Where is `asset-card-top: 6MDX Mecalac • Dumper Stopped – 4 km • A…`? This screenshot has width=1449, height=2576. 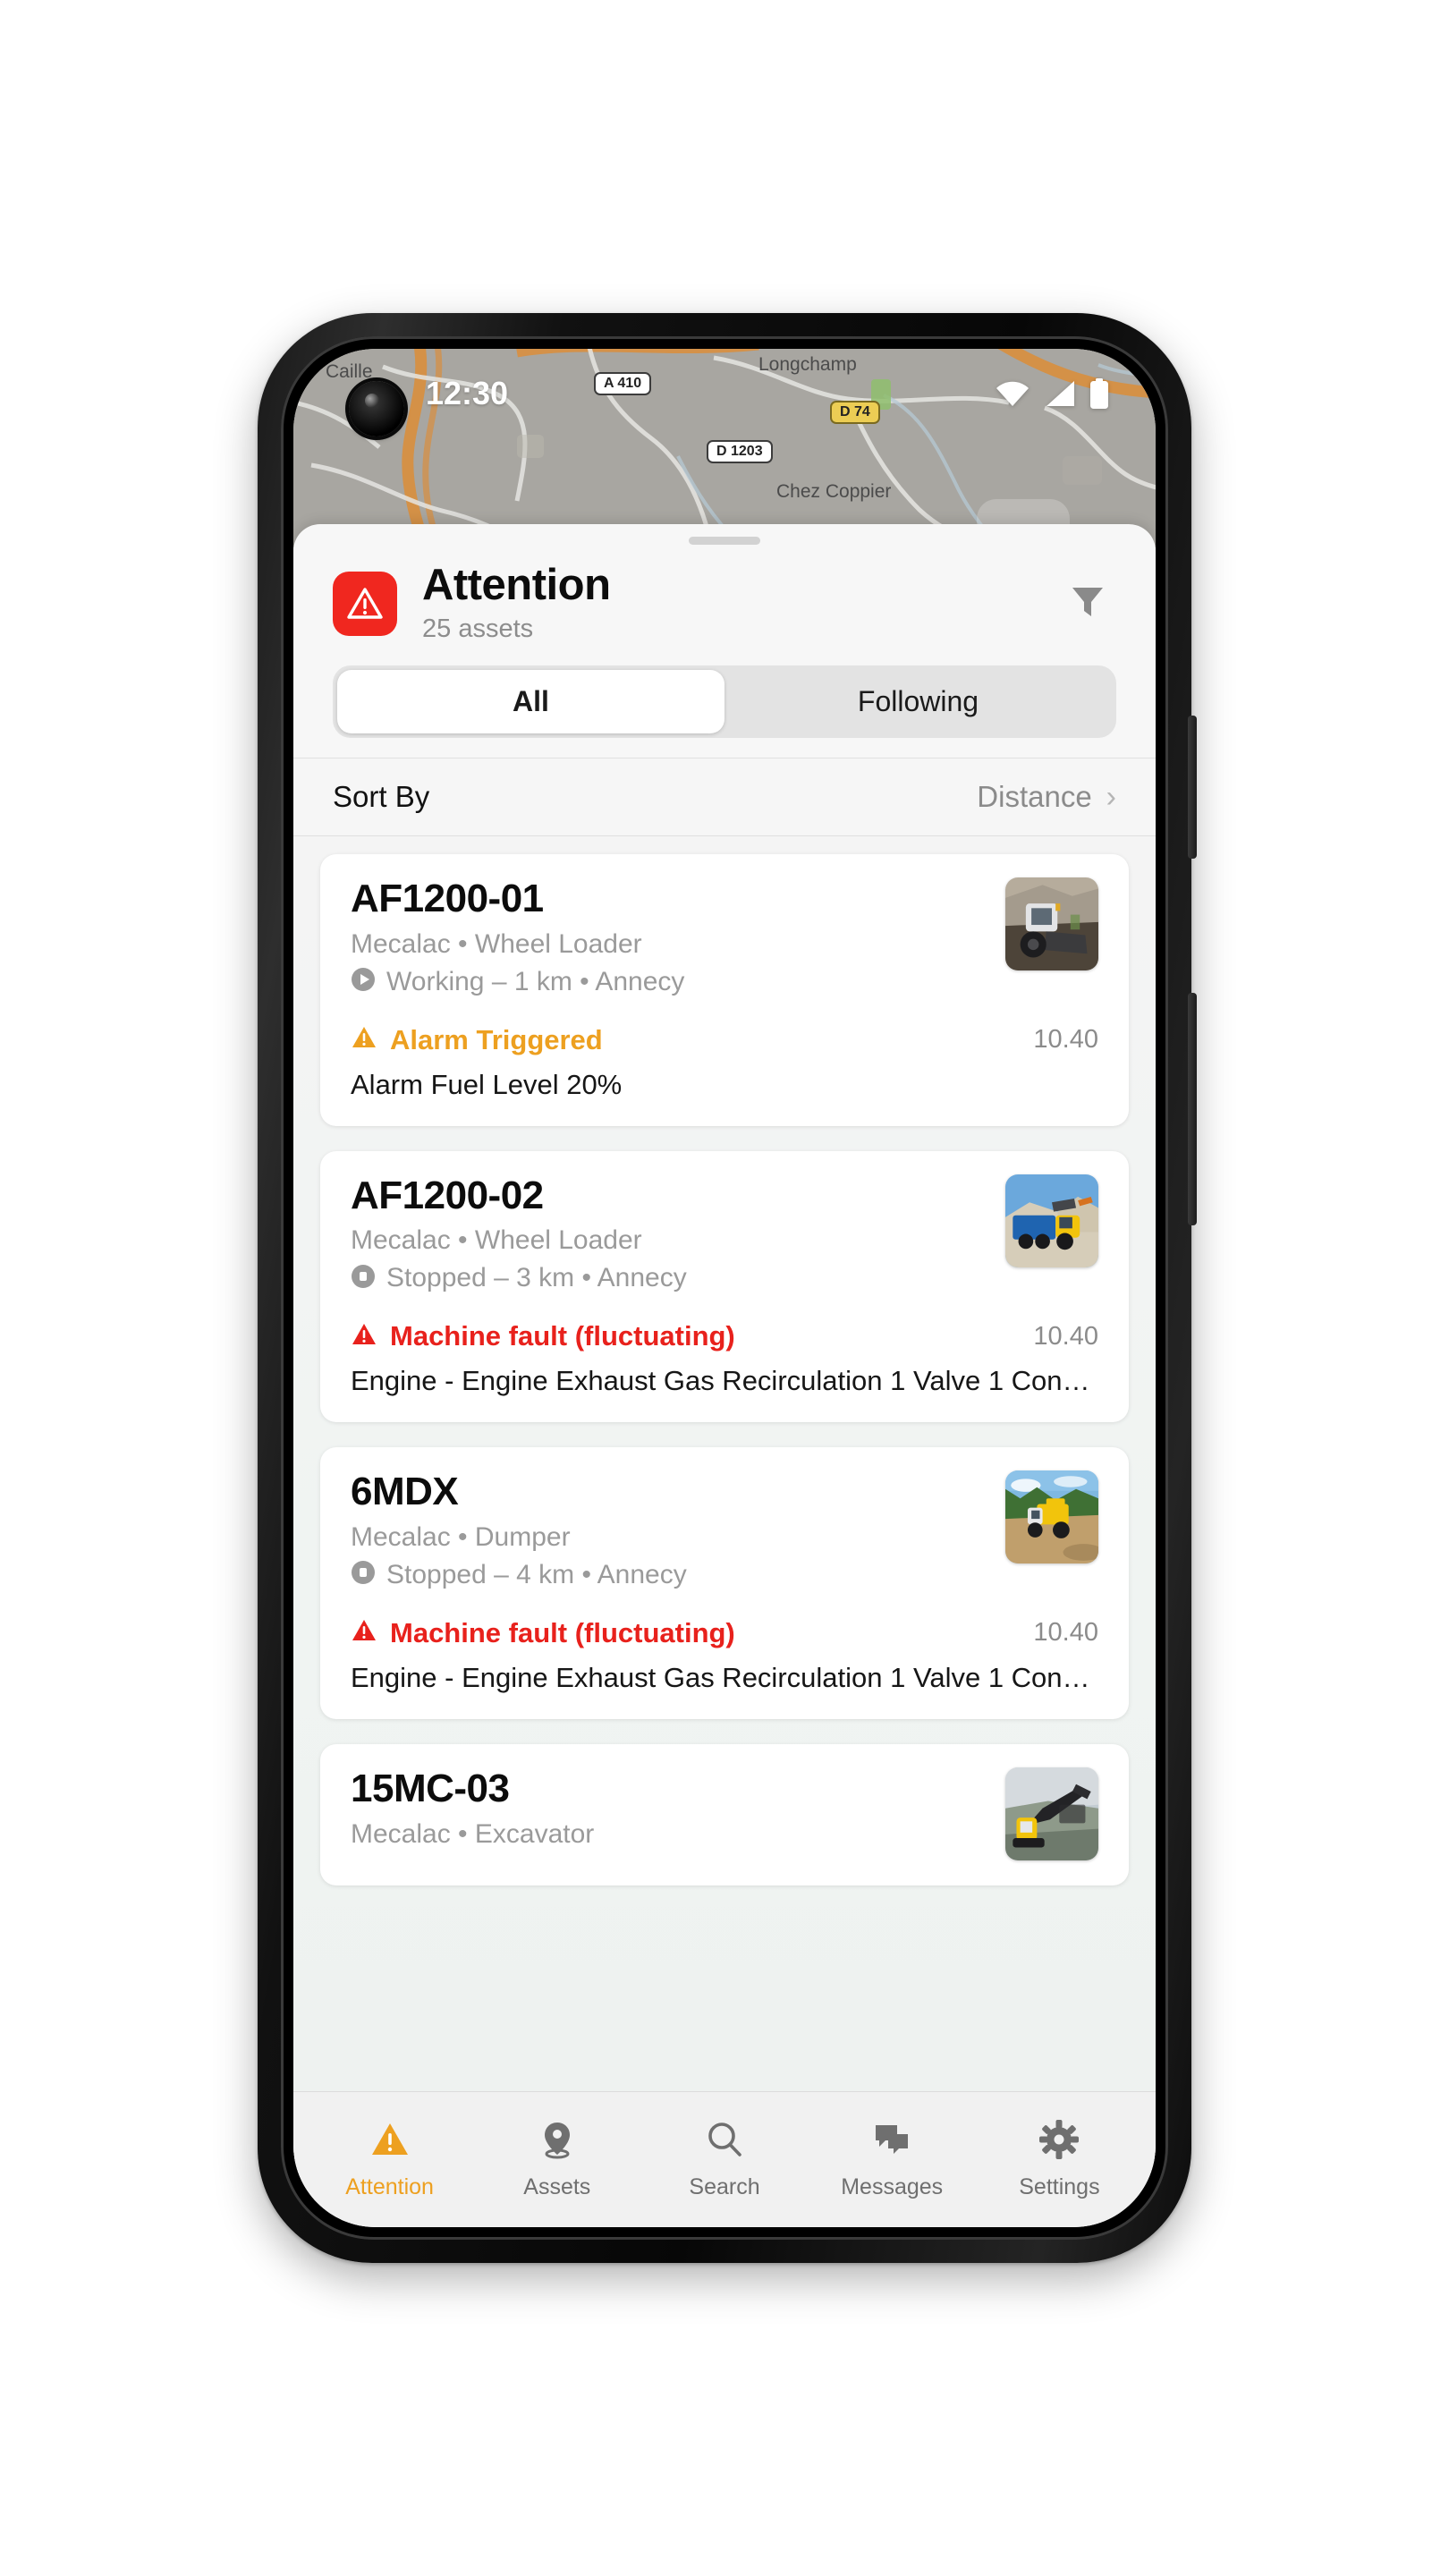 asset-card-top: 6MDX Mecalac • Dumper Stopped – 4 km • A… is located at coordinates (724, 1530).